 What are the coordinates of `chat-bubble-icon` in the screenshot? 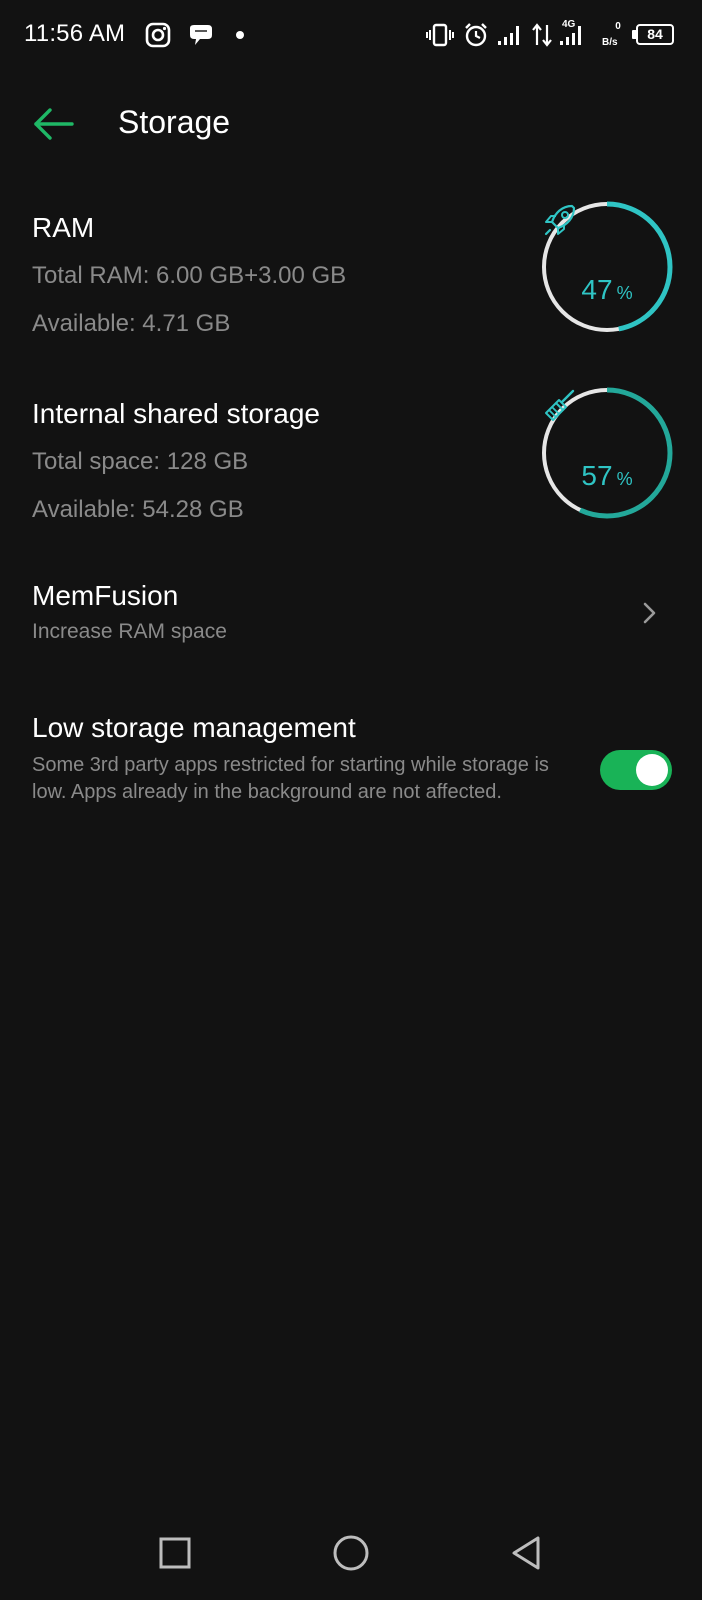 It's located at (201, 35).